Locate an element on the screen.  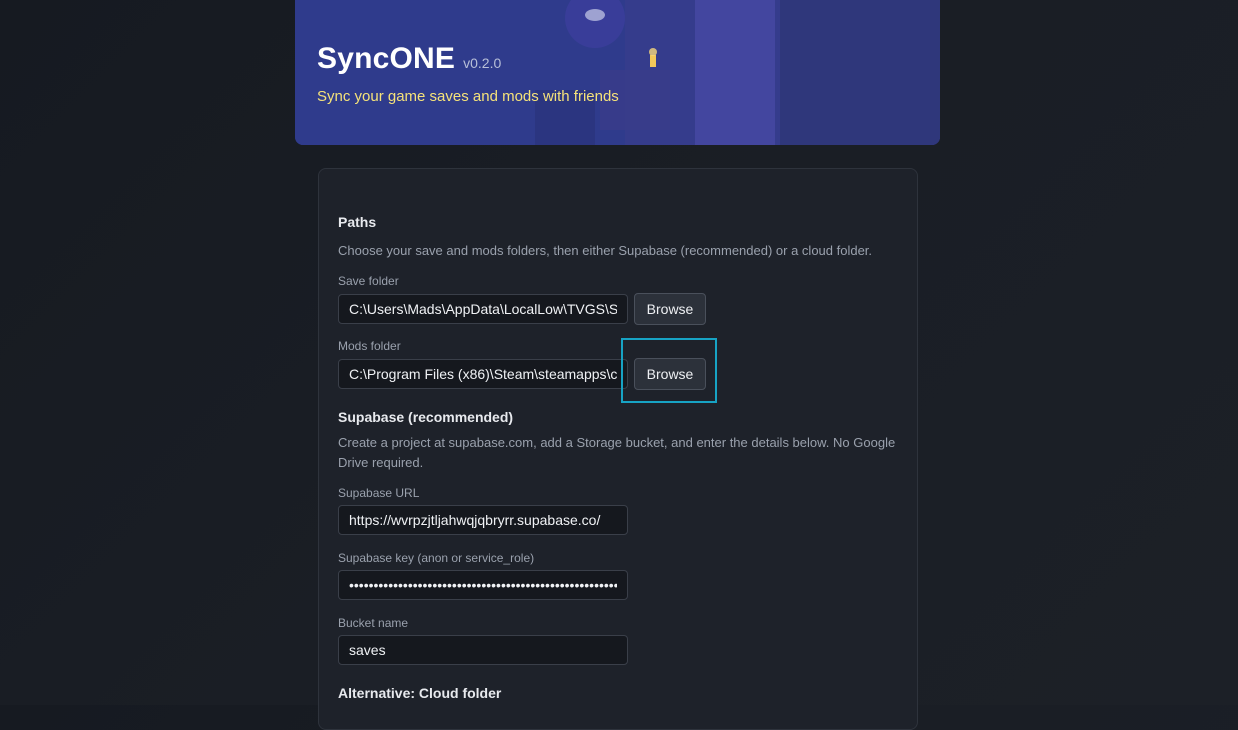
mods-folder-label: Mods folder is located at coordinates (369, 346).